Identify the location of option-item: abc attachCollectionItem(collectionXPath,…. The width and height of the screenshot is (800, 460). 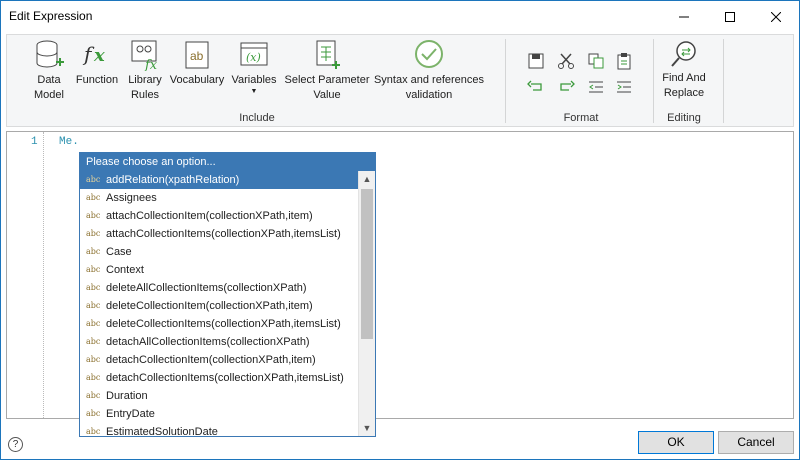
(219, 216).